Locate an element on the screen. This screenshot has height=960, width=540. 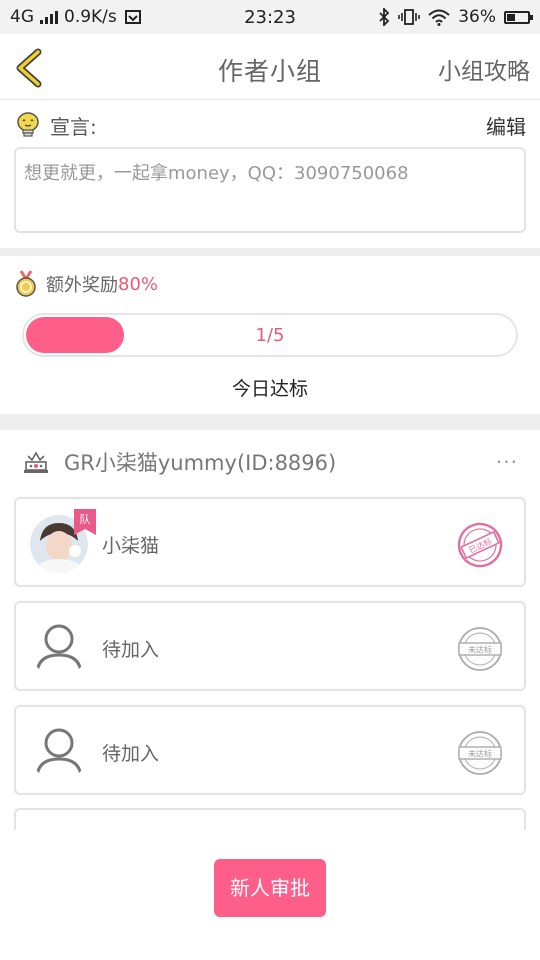
slogan-header: 宣言: 编辑 is located at coordinates (270, 125).